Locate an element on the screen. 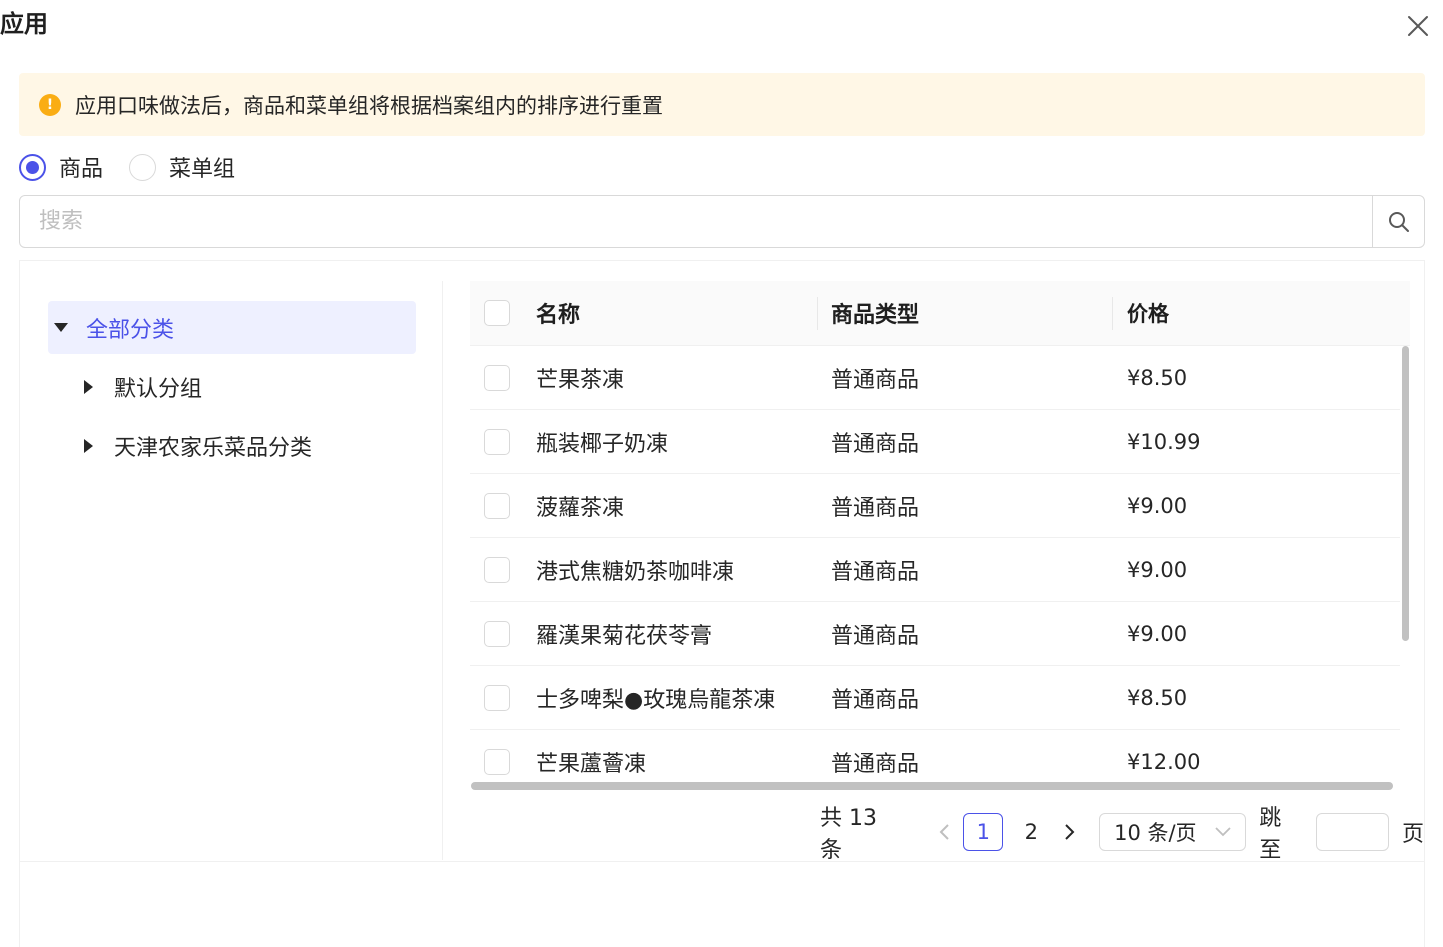  page-size-select: 10 条/页 is located at coordinates (1173, 832).